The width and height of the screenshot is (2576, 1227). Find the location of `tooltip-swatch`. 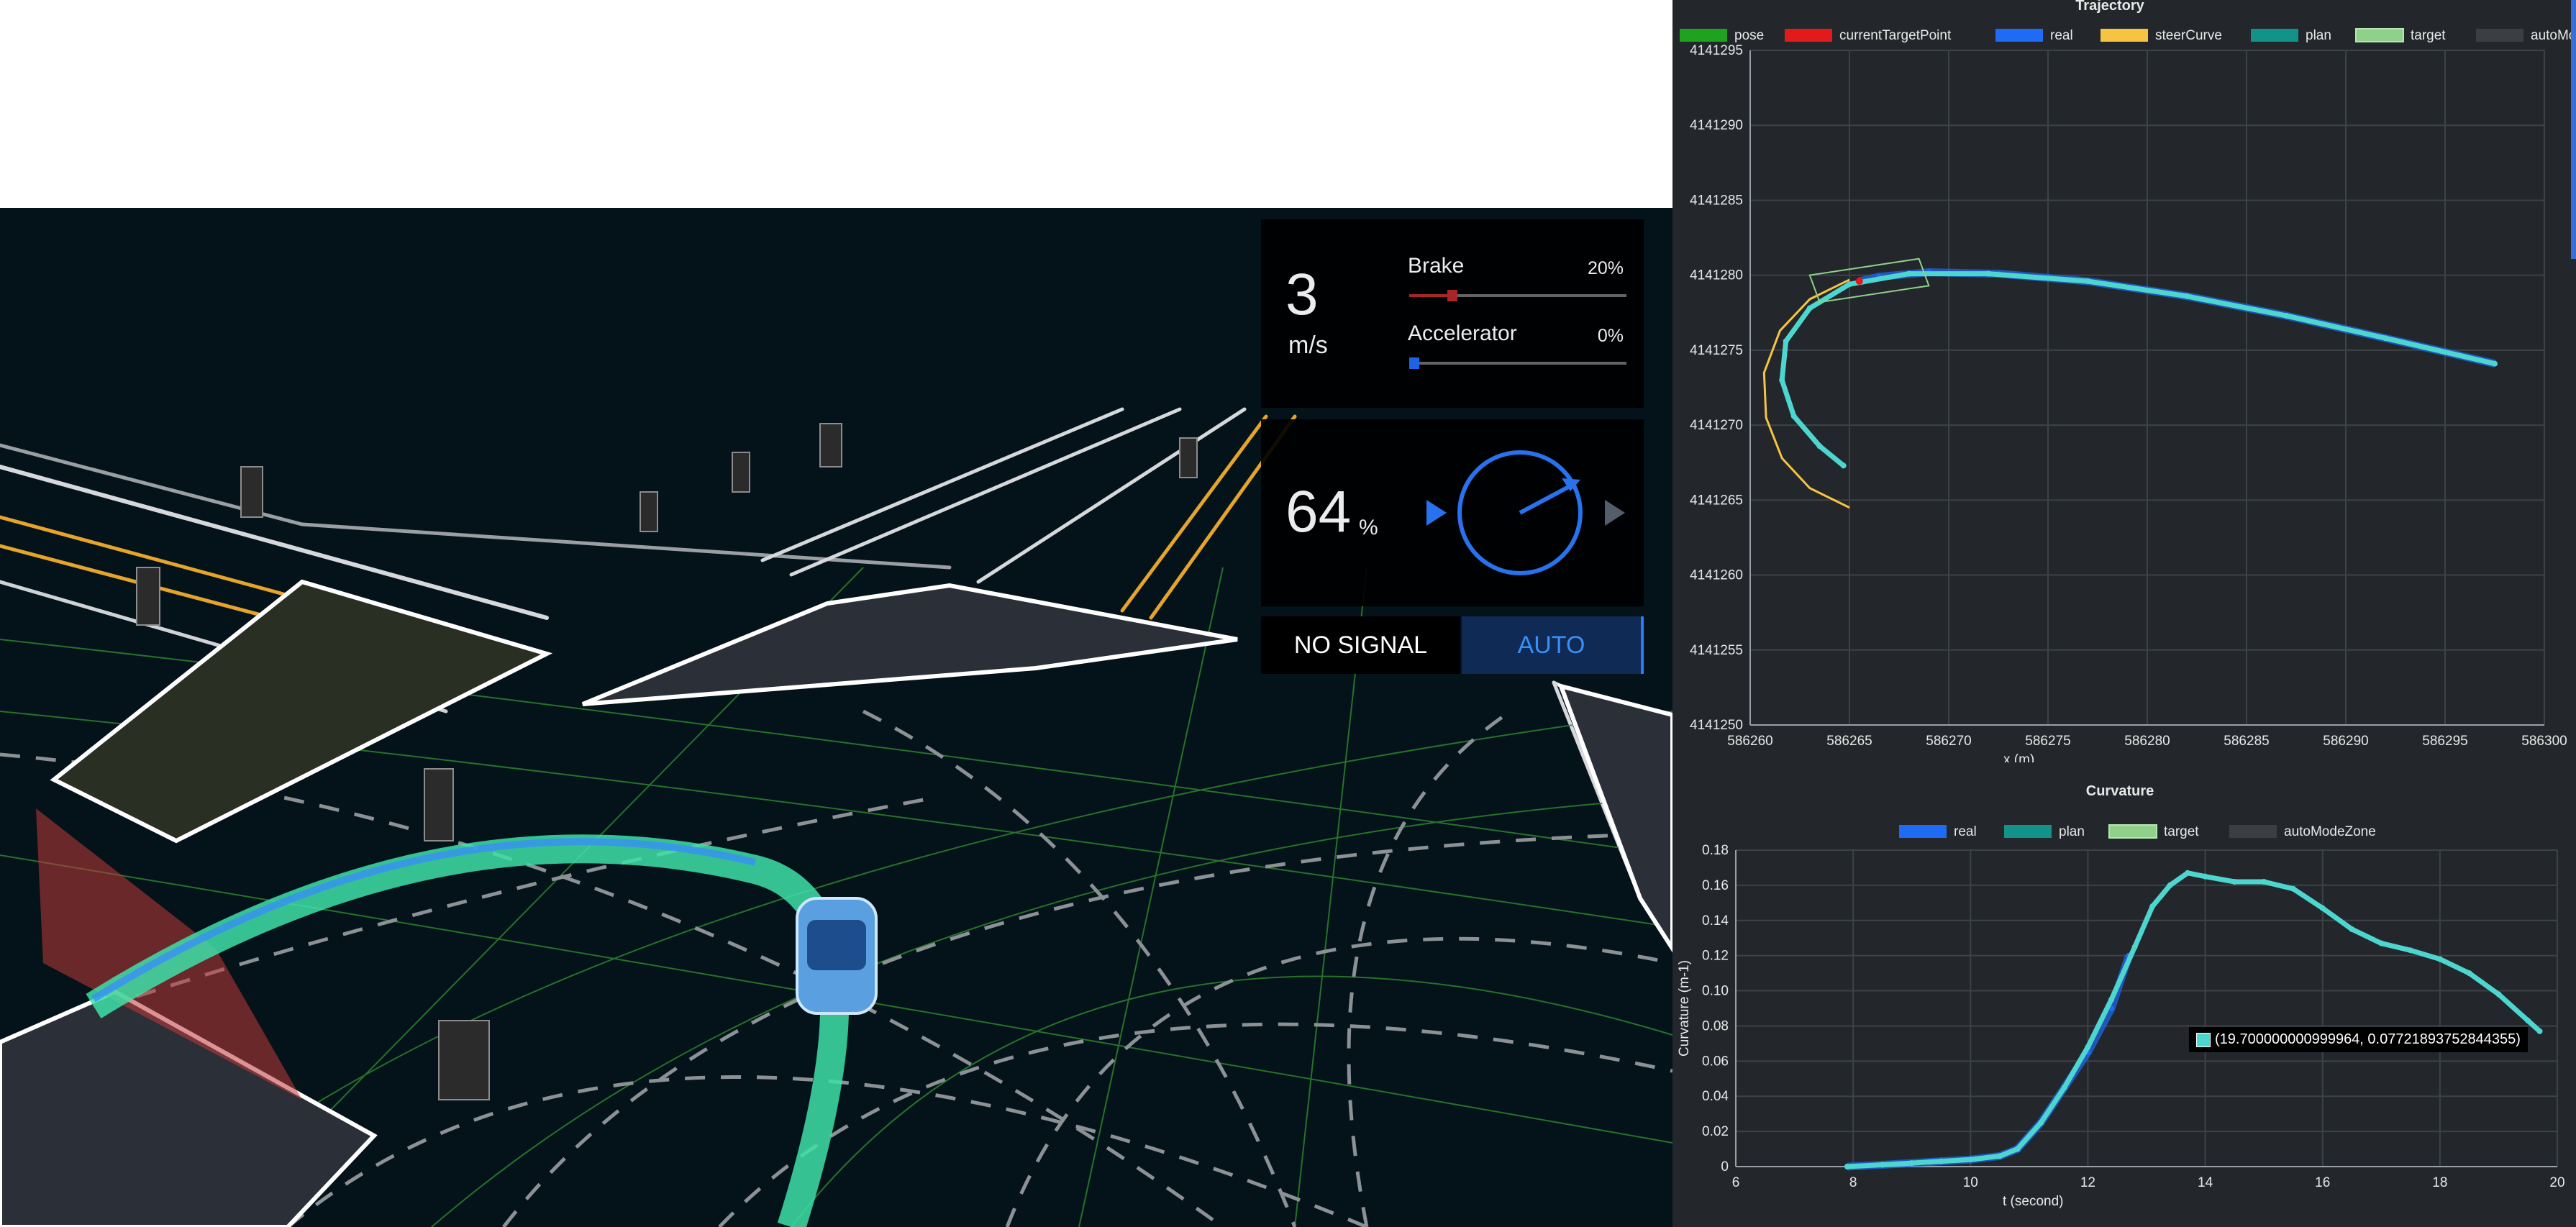

tooltip-swatch is located at coordinates (2203, 1039).